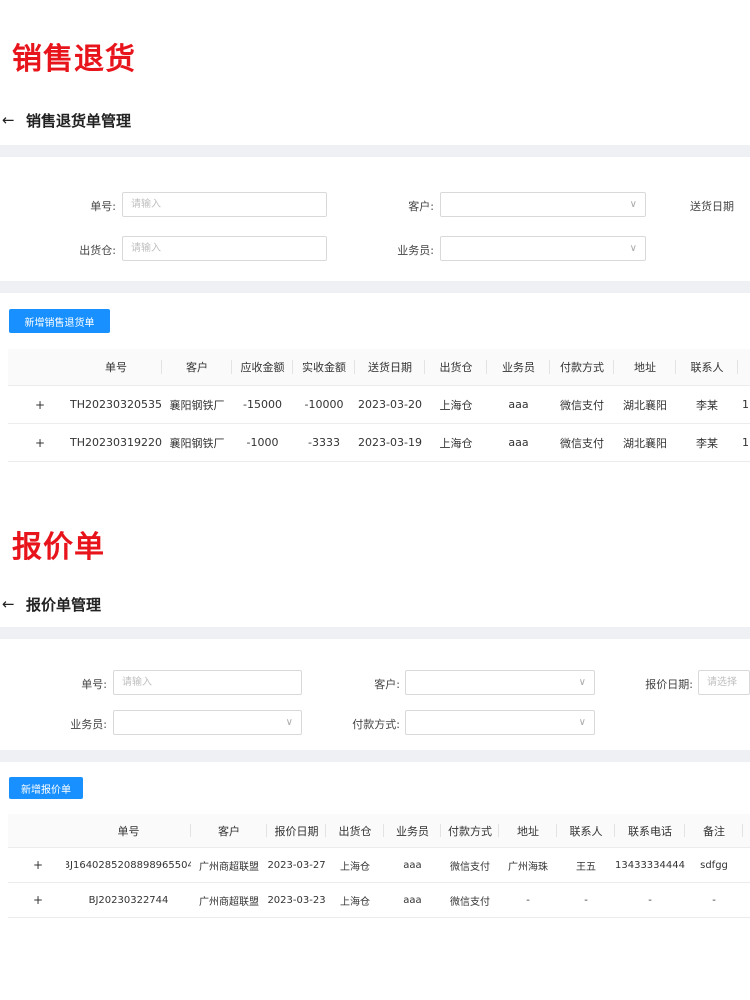  I want to click on receivable-cell: -15000, so click(262, 404).